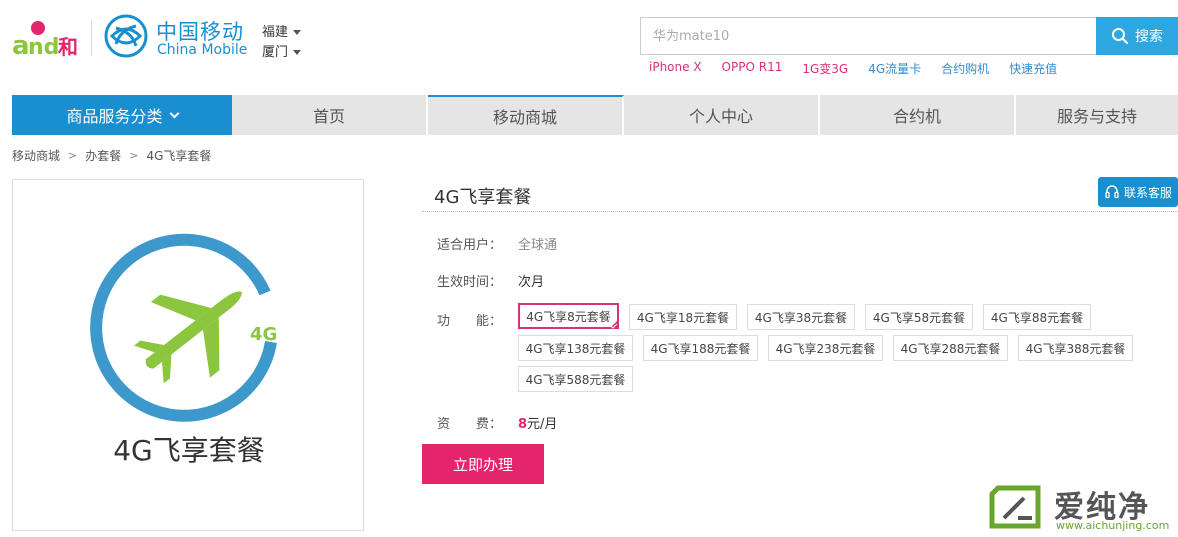 Image resolution: width=1178 pixels, height=537 pixels. What do you see at coordinates (1113, 525) in the screenshot?
I see `watermark-url: www.aichunjing.com` at bounding box center [1113, 525].